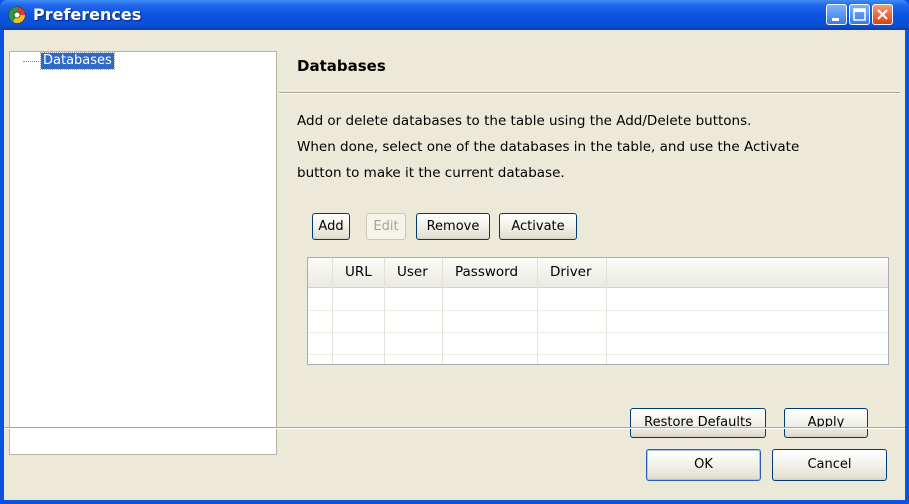  Describe the element at coordinates (453, 226) in the screenshot. I see `remove-button: Remove` at that location.